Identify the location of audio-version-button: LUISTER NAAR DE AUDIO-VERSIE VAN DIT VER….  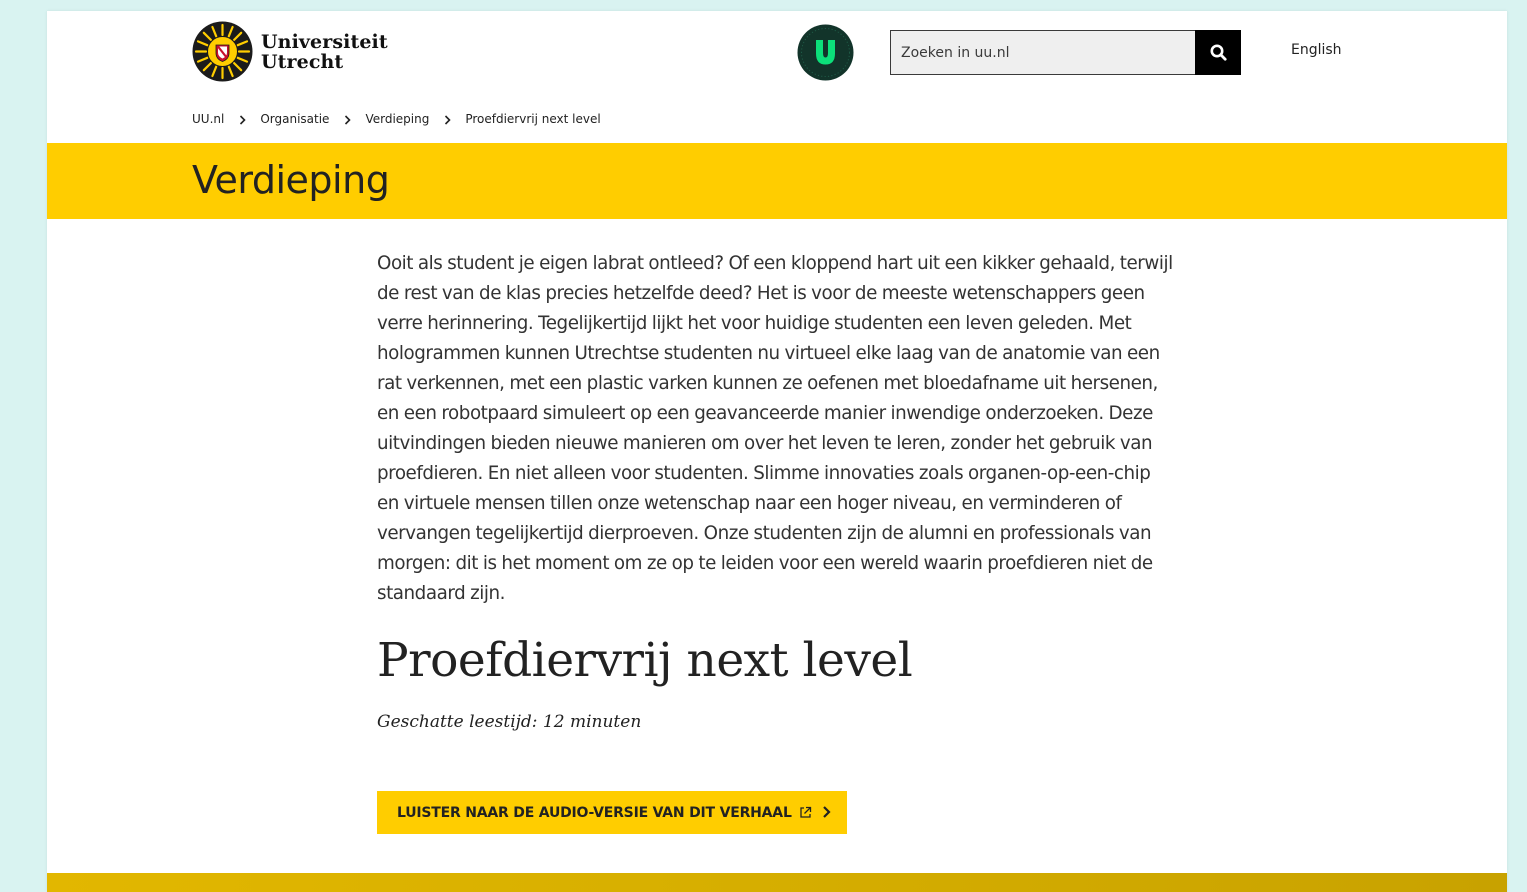
(612, 812).